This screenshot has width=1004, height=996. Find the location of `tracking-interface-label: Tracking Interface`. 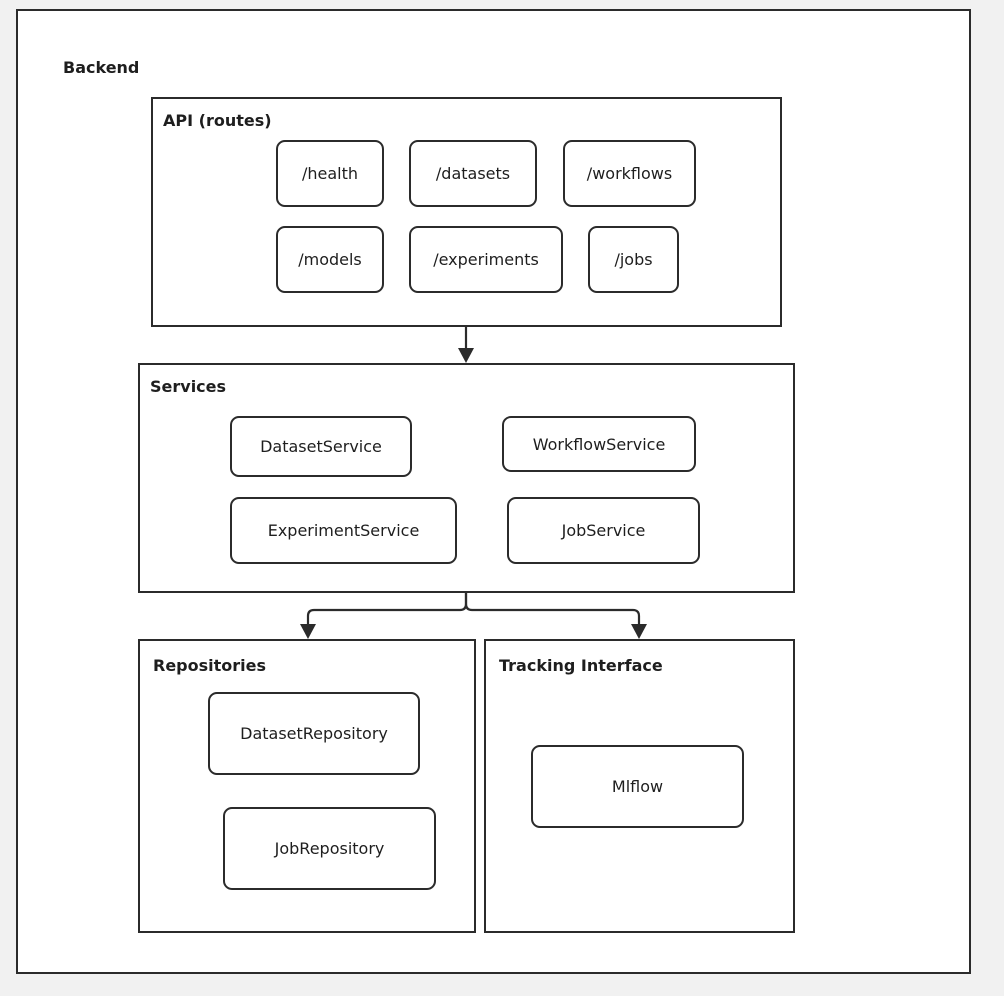

tracking-interface-label: Tracking Interface is located at coordinates (581, 665).